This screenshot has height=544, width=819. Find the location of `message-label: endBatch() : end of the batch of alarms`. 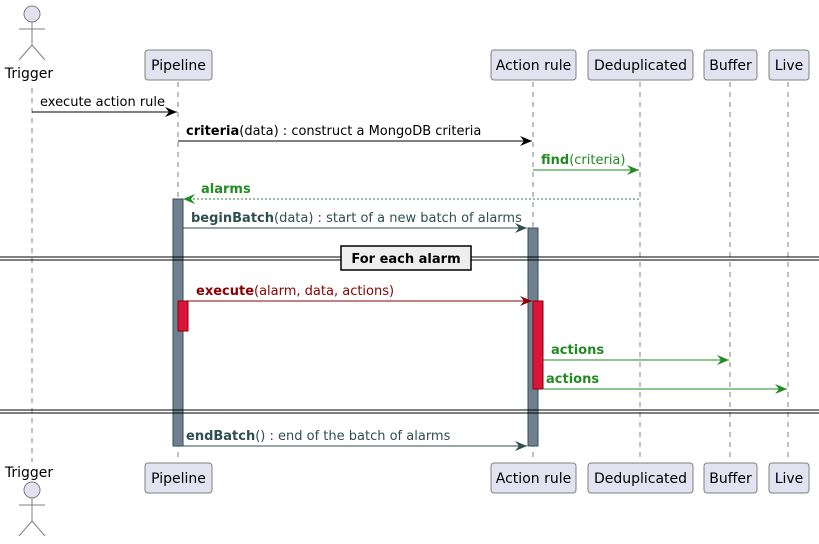

message-label: endBatch() : end of the batch of alarms is located at coordinates (318, 436).